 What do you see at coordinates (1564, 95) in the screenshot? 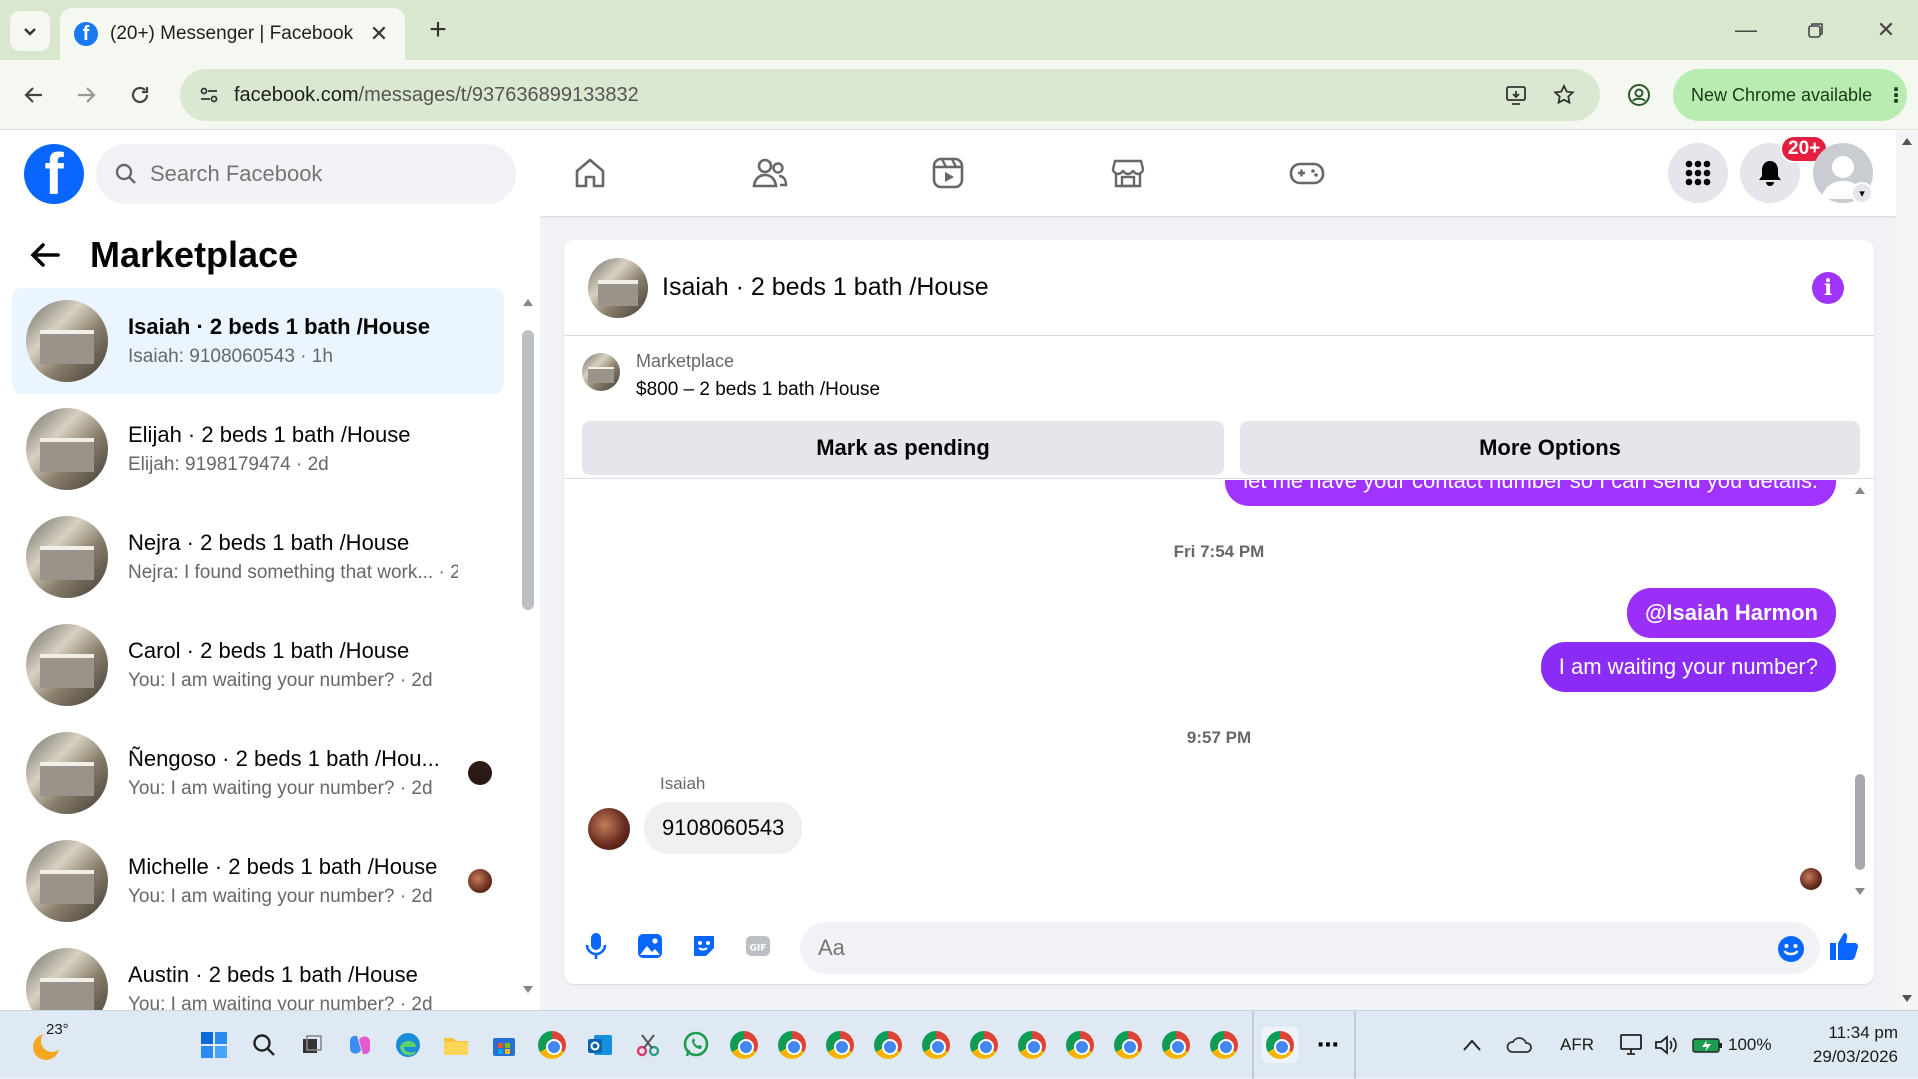
I see `bookmark-star-icon` at bounding box center [1564, 95].